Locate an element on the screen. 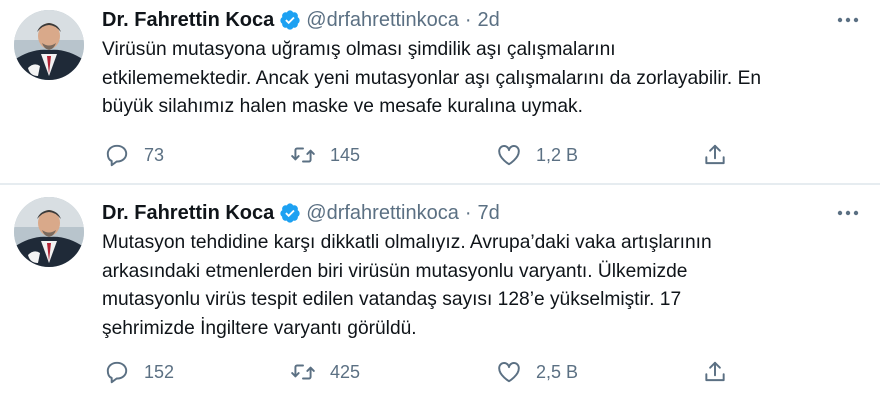  tweet-actions: 73 145 1,2 B is located at coordinates (424, 155).